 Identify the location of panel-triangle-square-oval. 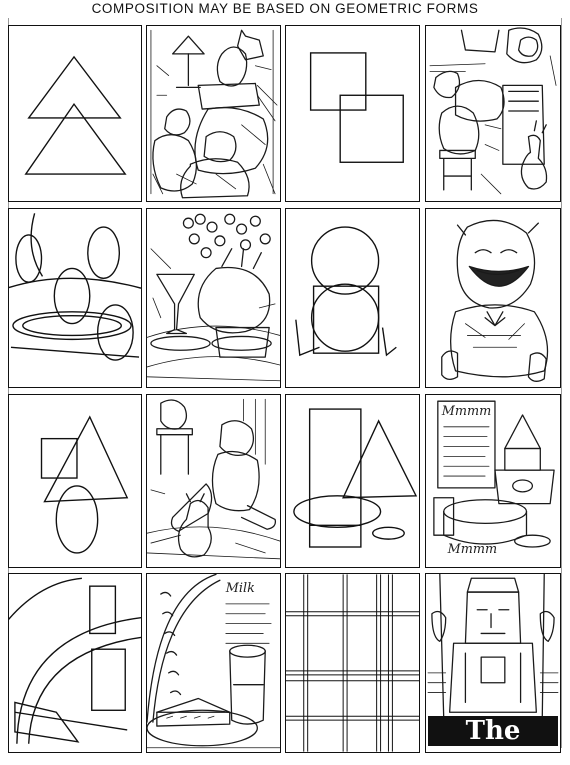
(75, 481).